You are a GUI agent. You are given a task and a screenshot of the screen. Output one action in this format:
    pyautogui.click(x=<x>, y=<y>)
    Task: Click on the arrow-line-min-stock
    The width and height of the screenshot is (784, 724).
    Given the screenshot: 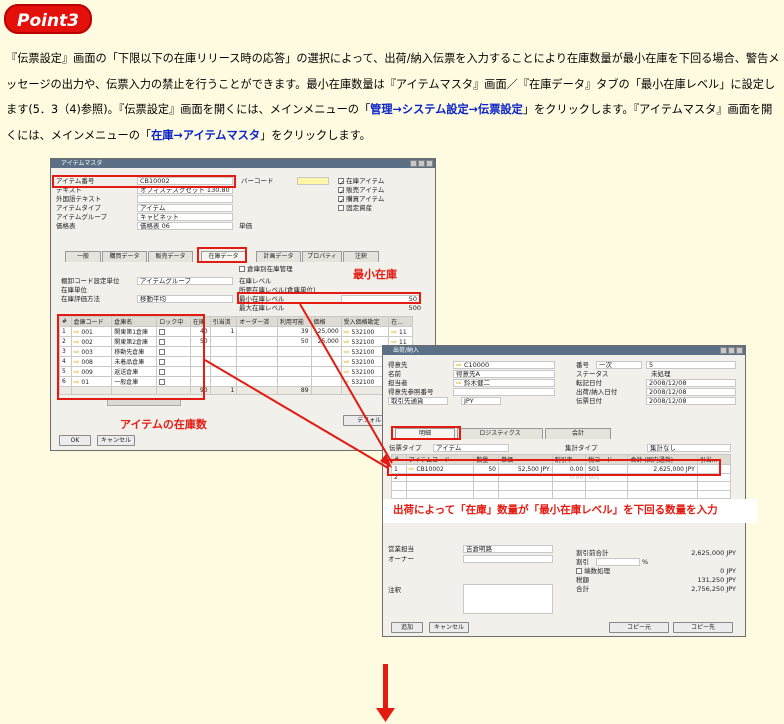 What is the action you would take?
    pyautogui.click(x=346, y=383)
    